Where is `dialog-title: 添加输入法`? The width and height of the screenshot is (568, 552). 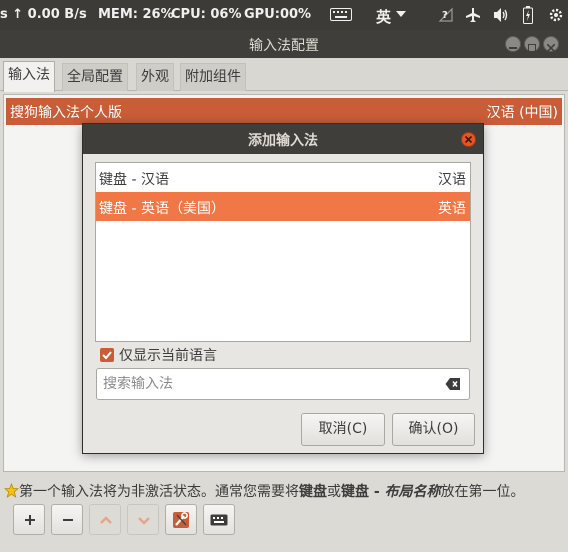
dialog-title: 添加输入法 is located at coordinates (283, 141).